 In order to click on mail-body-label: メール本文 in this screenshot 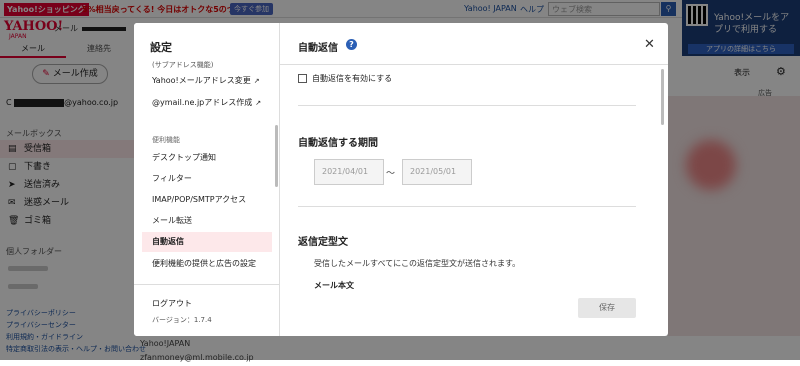, I will do `click(334, 285)`.